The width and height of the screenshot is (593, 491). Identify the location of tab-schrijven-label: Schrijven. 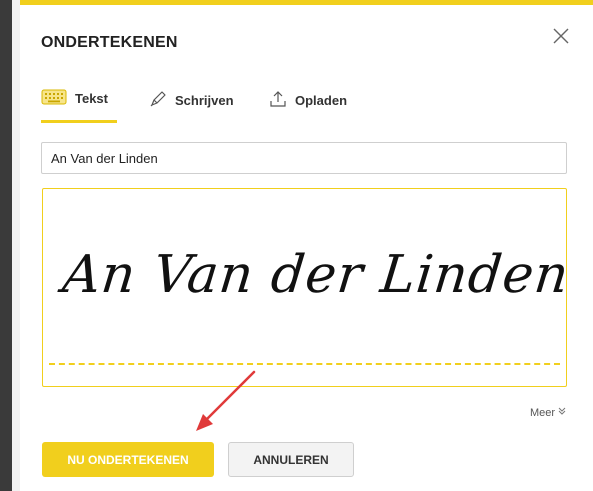
(204, 100).